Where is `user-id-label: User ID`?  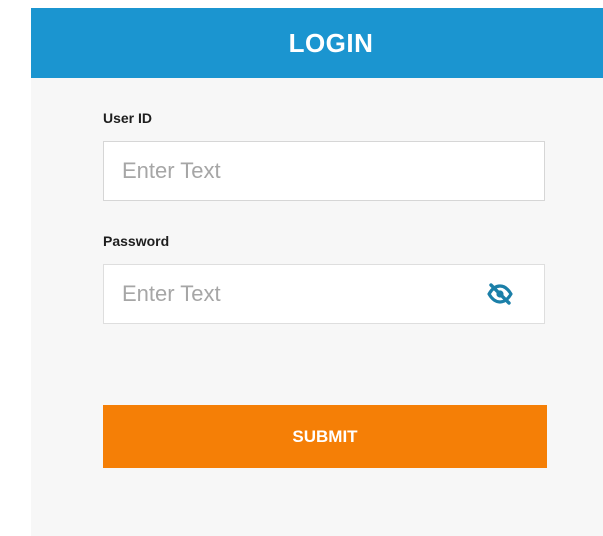
user-id-label: User ID is located at coordinates (128, 118).